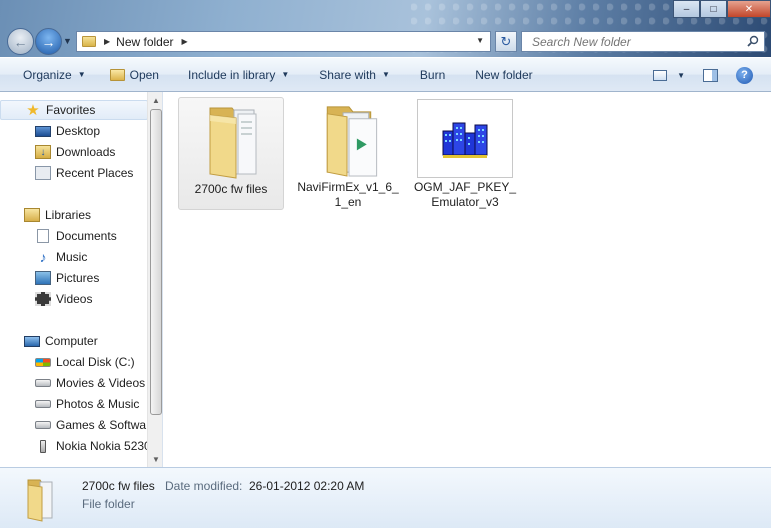 The height and width of the screenshot is (528, 771). Describe the element at coordinates (347, 74) in the screenshot. I see `share-with-label: Share with` at that location.